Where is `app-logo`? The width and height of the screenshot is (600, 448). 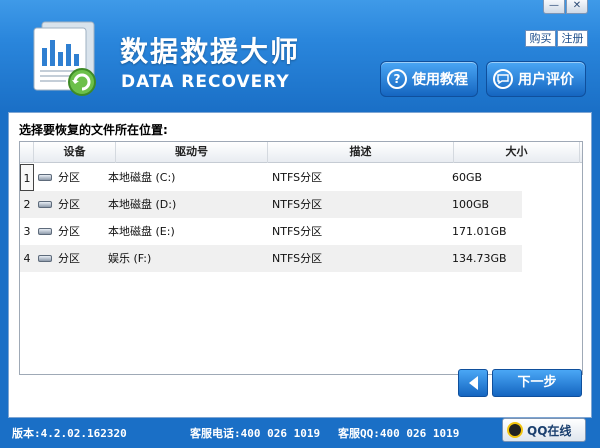
app-logo is located at coordinates (64, 59).